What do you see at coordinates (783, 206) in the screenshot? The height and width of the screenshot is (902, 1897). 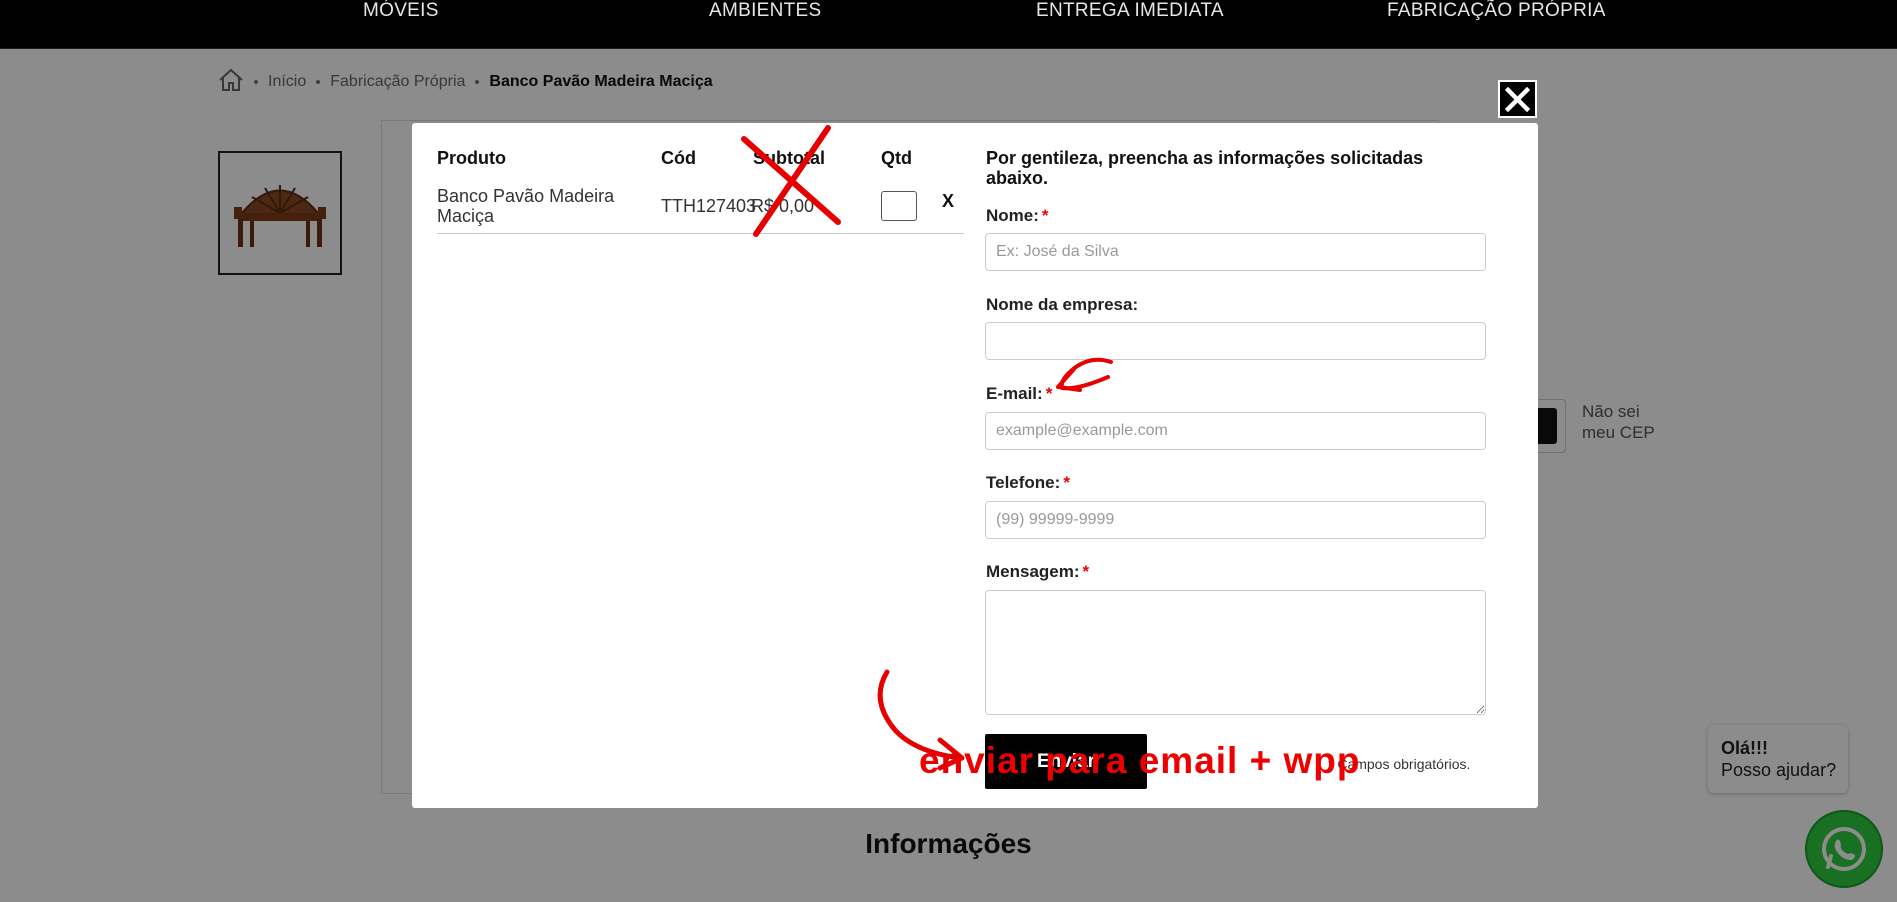 I see `cell-subtotal: R$ 0,00` at bounding box center [783, 206].